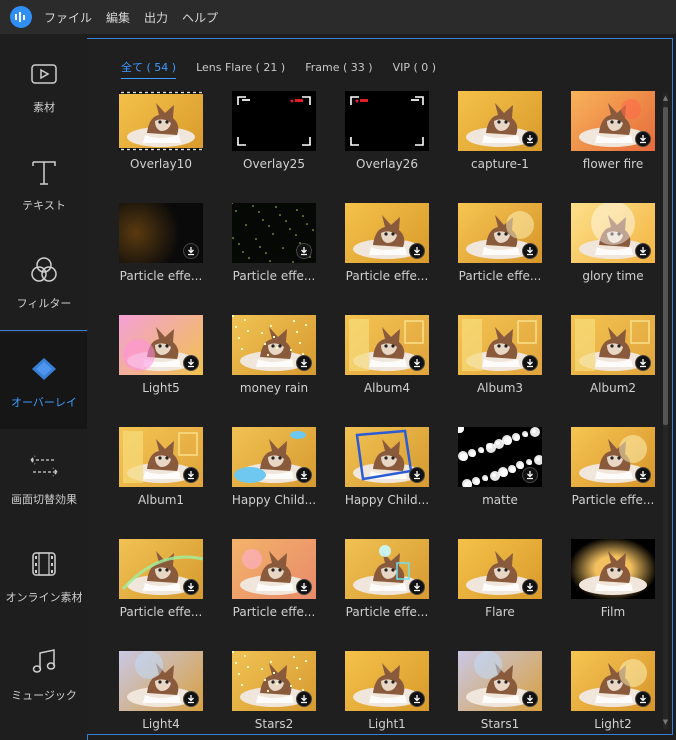 The height and width of the screenshot is (740, 676). I want to click on sidebar-item-online: オンライン素材, so click(44, 576).